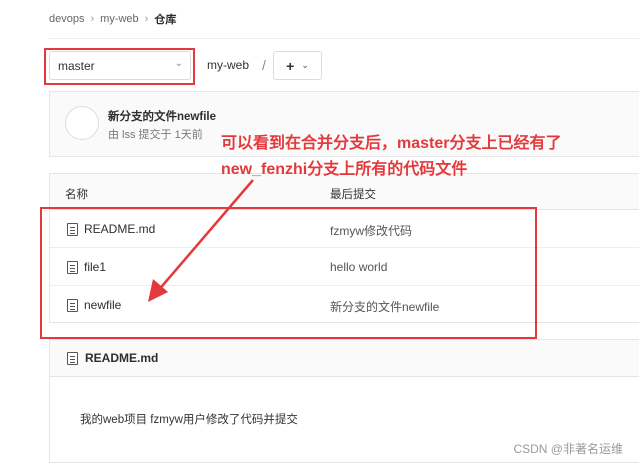 Image resolution: width=639 pixels, height=469 pixels. Describe the element at coordinates (568, 449) in the screenshot. I see `watermark: CSDN @非著名运维` at that location.